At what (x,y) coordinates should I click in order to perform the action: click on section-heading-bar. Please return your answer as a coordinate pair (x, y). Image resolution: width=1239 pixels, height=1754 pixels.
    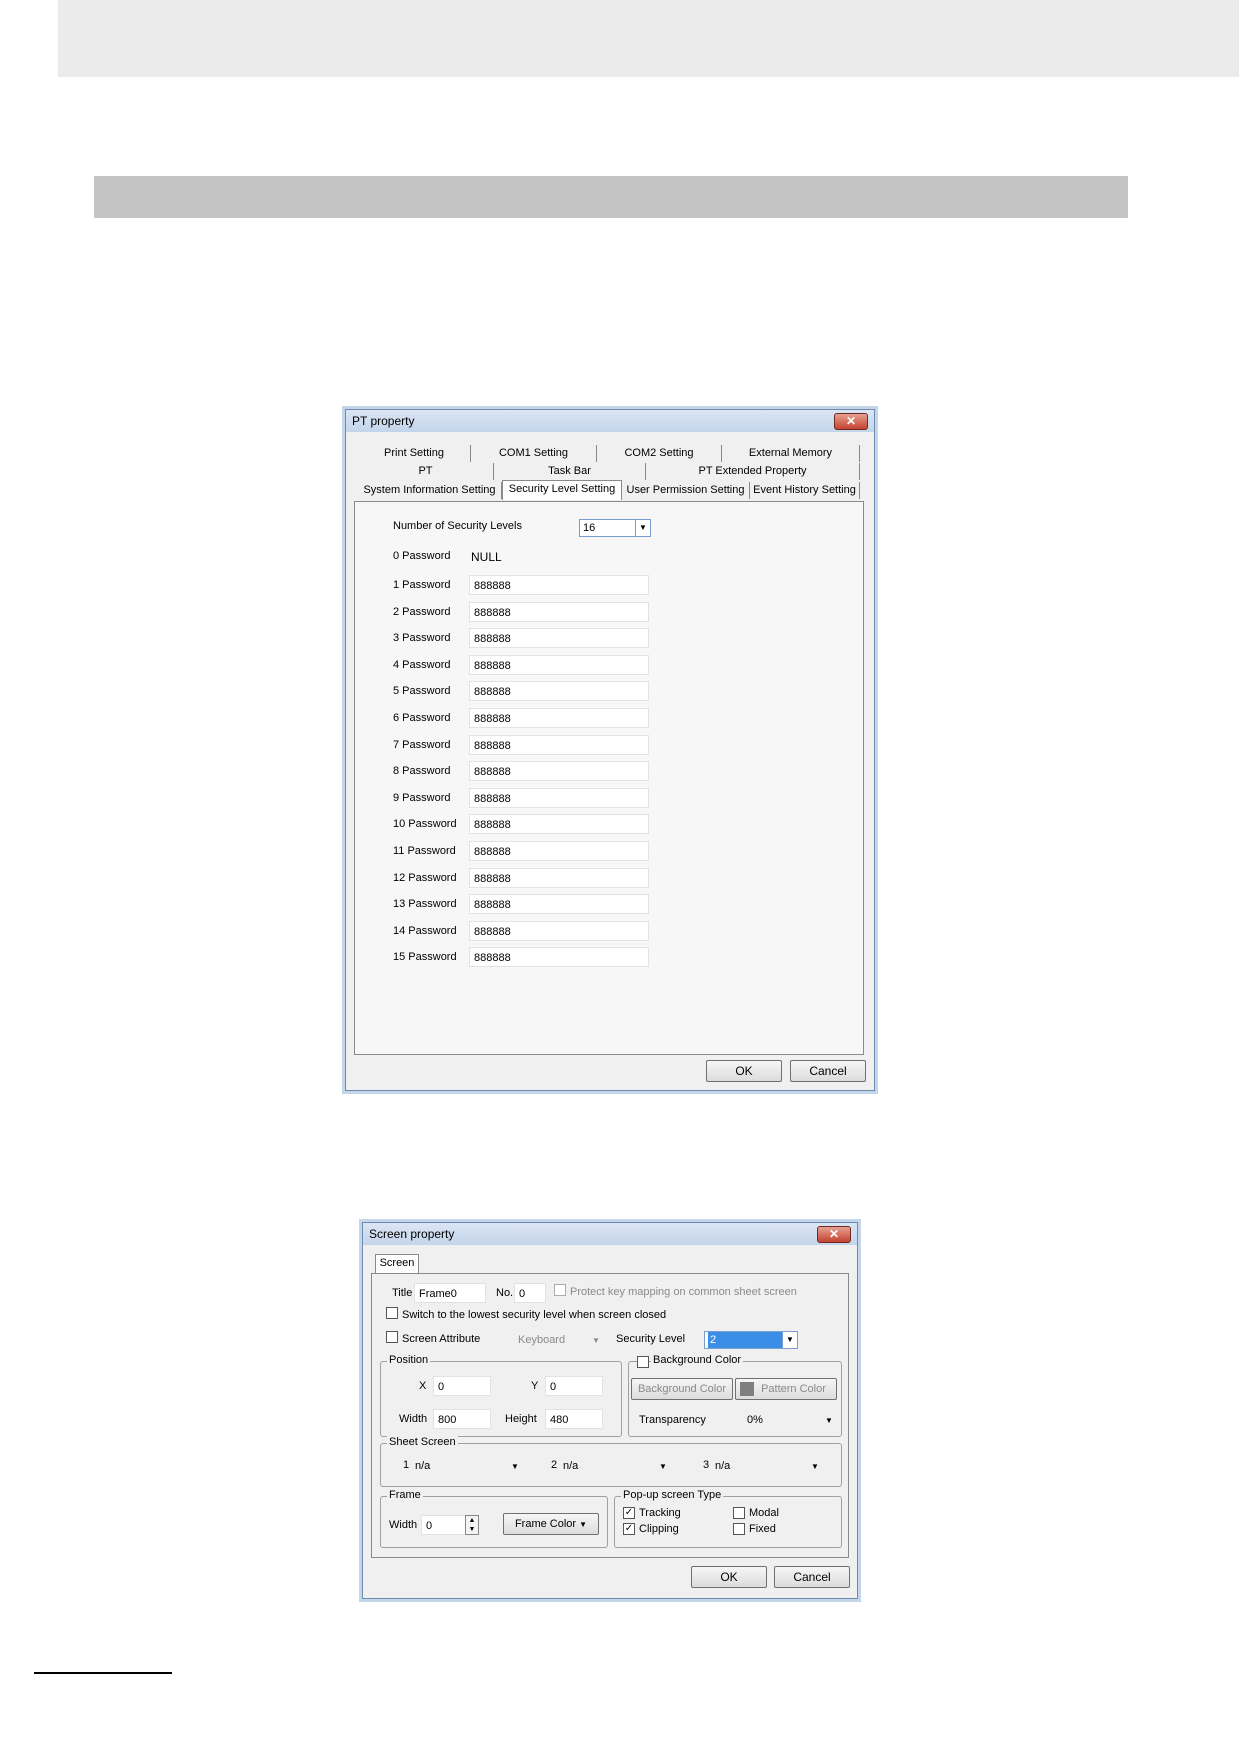
    Looking at the image, I should click on (611, 197).